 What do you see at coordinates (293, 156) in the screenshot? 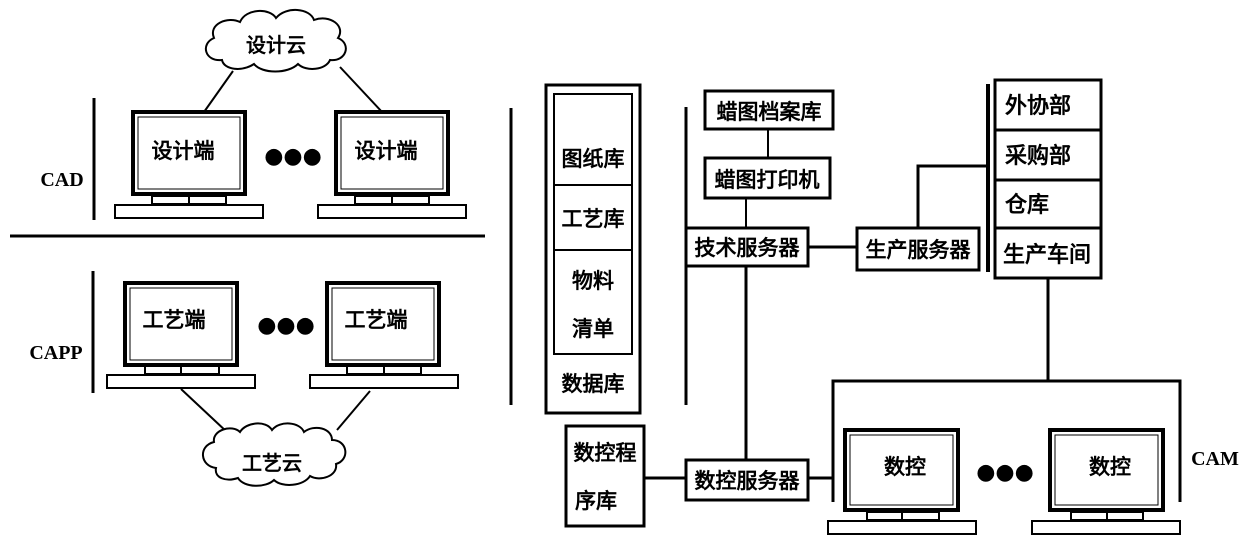
I see `cad-ellipsis: ●●●` at bounding box center [293, 156].